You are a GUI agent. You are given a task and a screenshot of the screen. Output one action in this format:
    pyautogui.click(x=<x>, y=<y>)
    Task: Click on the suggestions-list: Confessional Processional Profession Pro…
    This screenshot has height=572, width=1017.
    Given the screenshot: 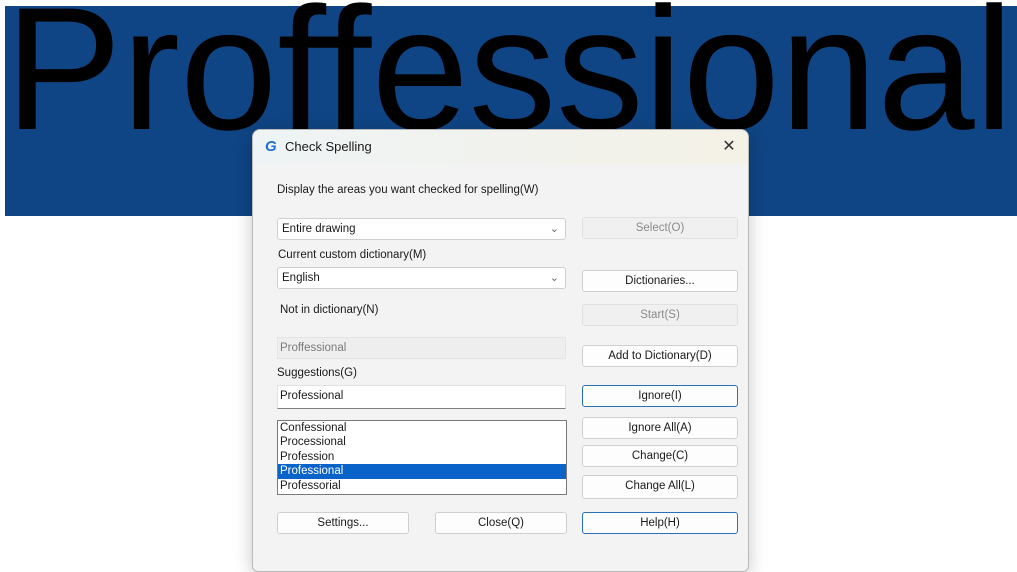 What is the action you would take?
    pyautogui.click(x=422, y=457)
    